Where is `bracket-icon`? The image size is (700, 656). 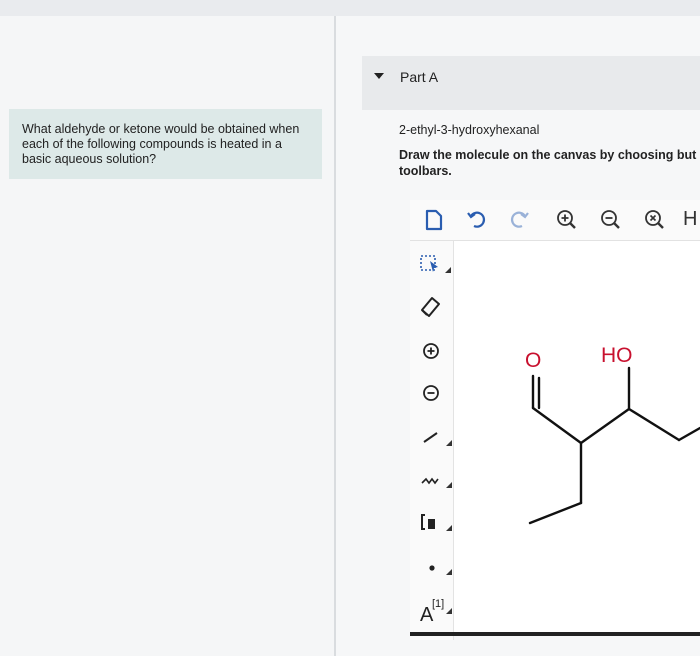 bracket-icon is located at coordinates (431, 522).